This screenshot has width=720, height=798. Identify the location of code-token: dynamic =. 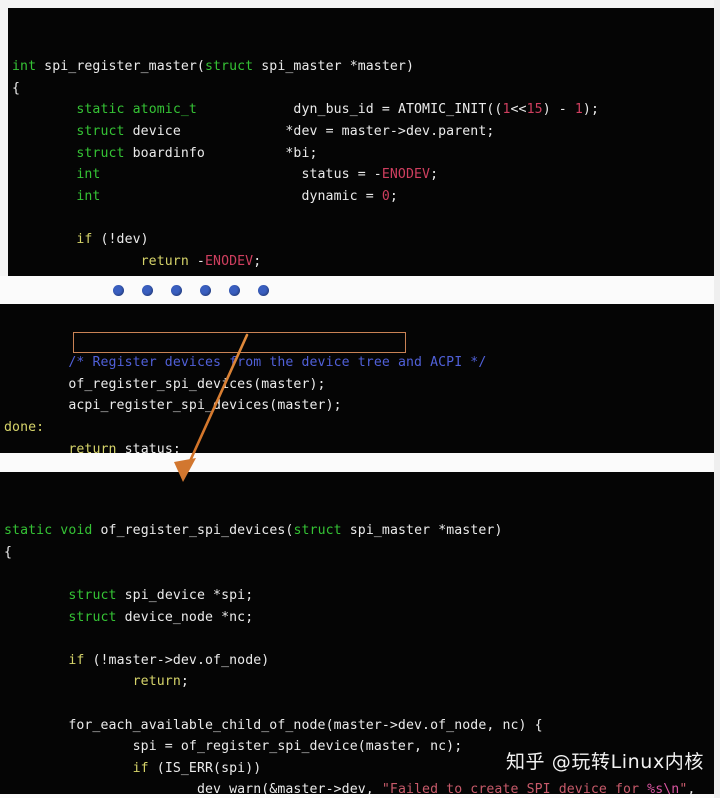
(241, 196).